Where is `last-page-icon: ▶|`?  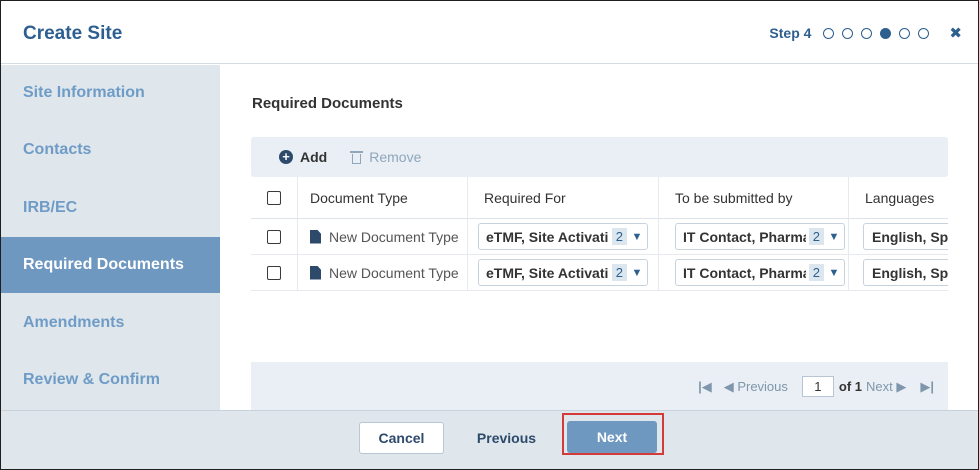
last-page-icon: ▶| is located at coordinates (927, 387).